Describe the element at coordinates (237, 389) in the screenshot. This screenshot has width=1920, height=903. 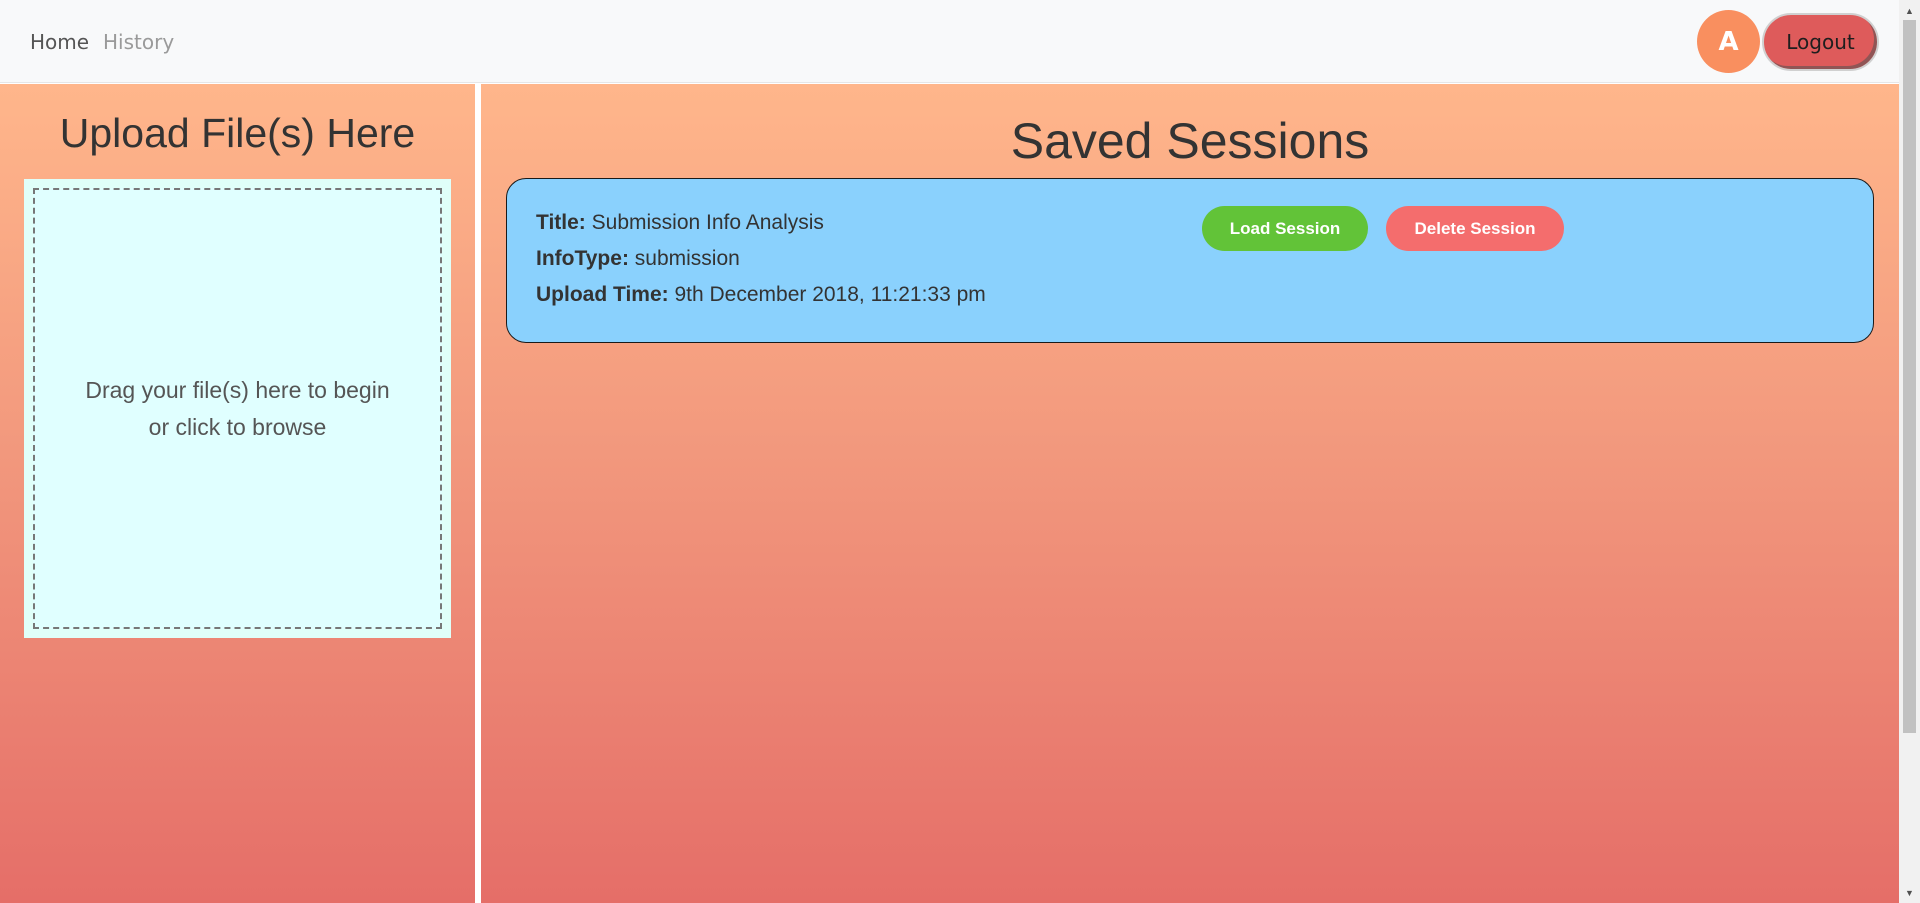
I see `dropzone-text-line1: Drag your file(s) here to begin` at that location.